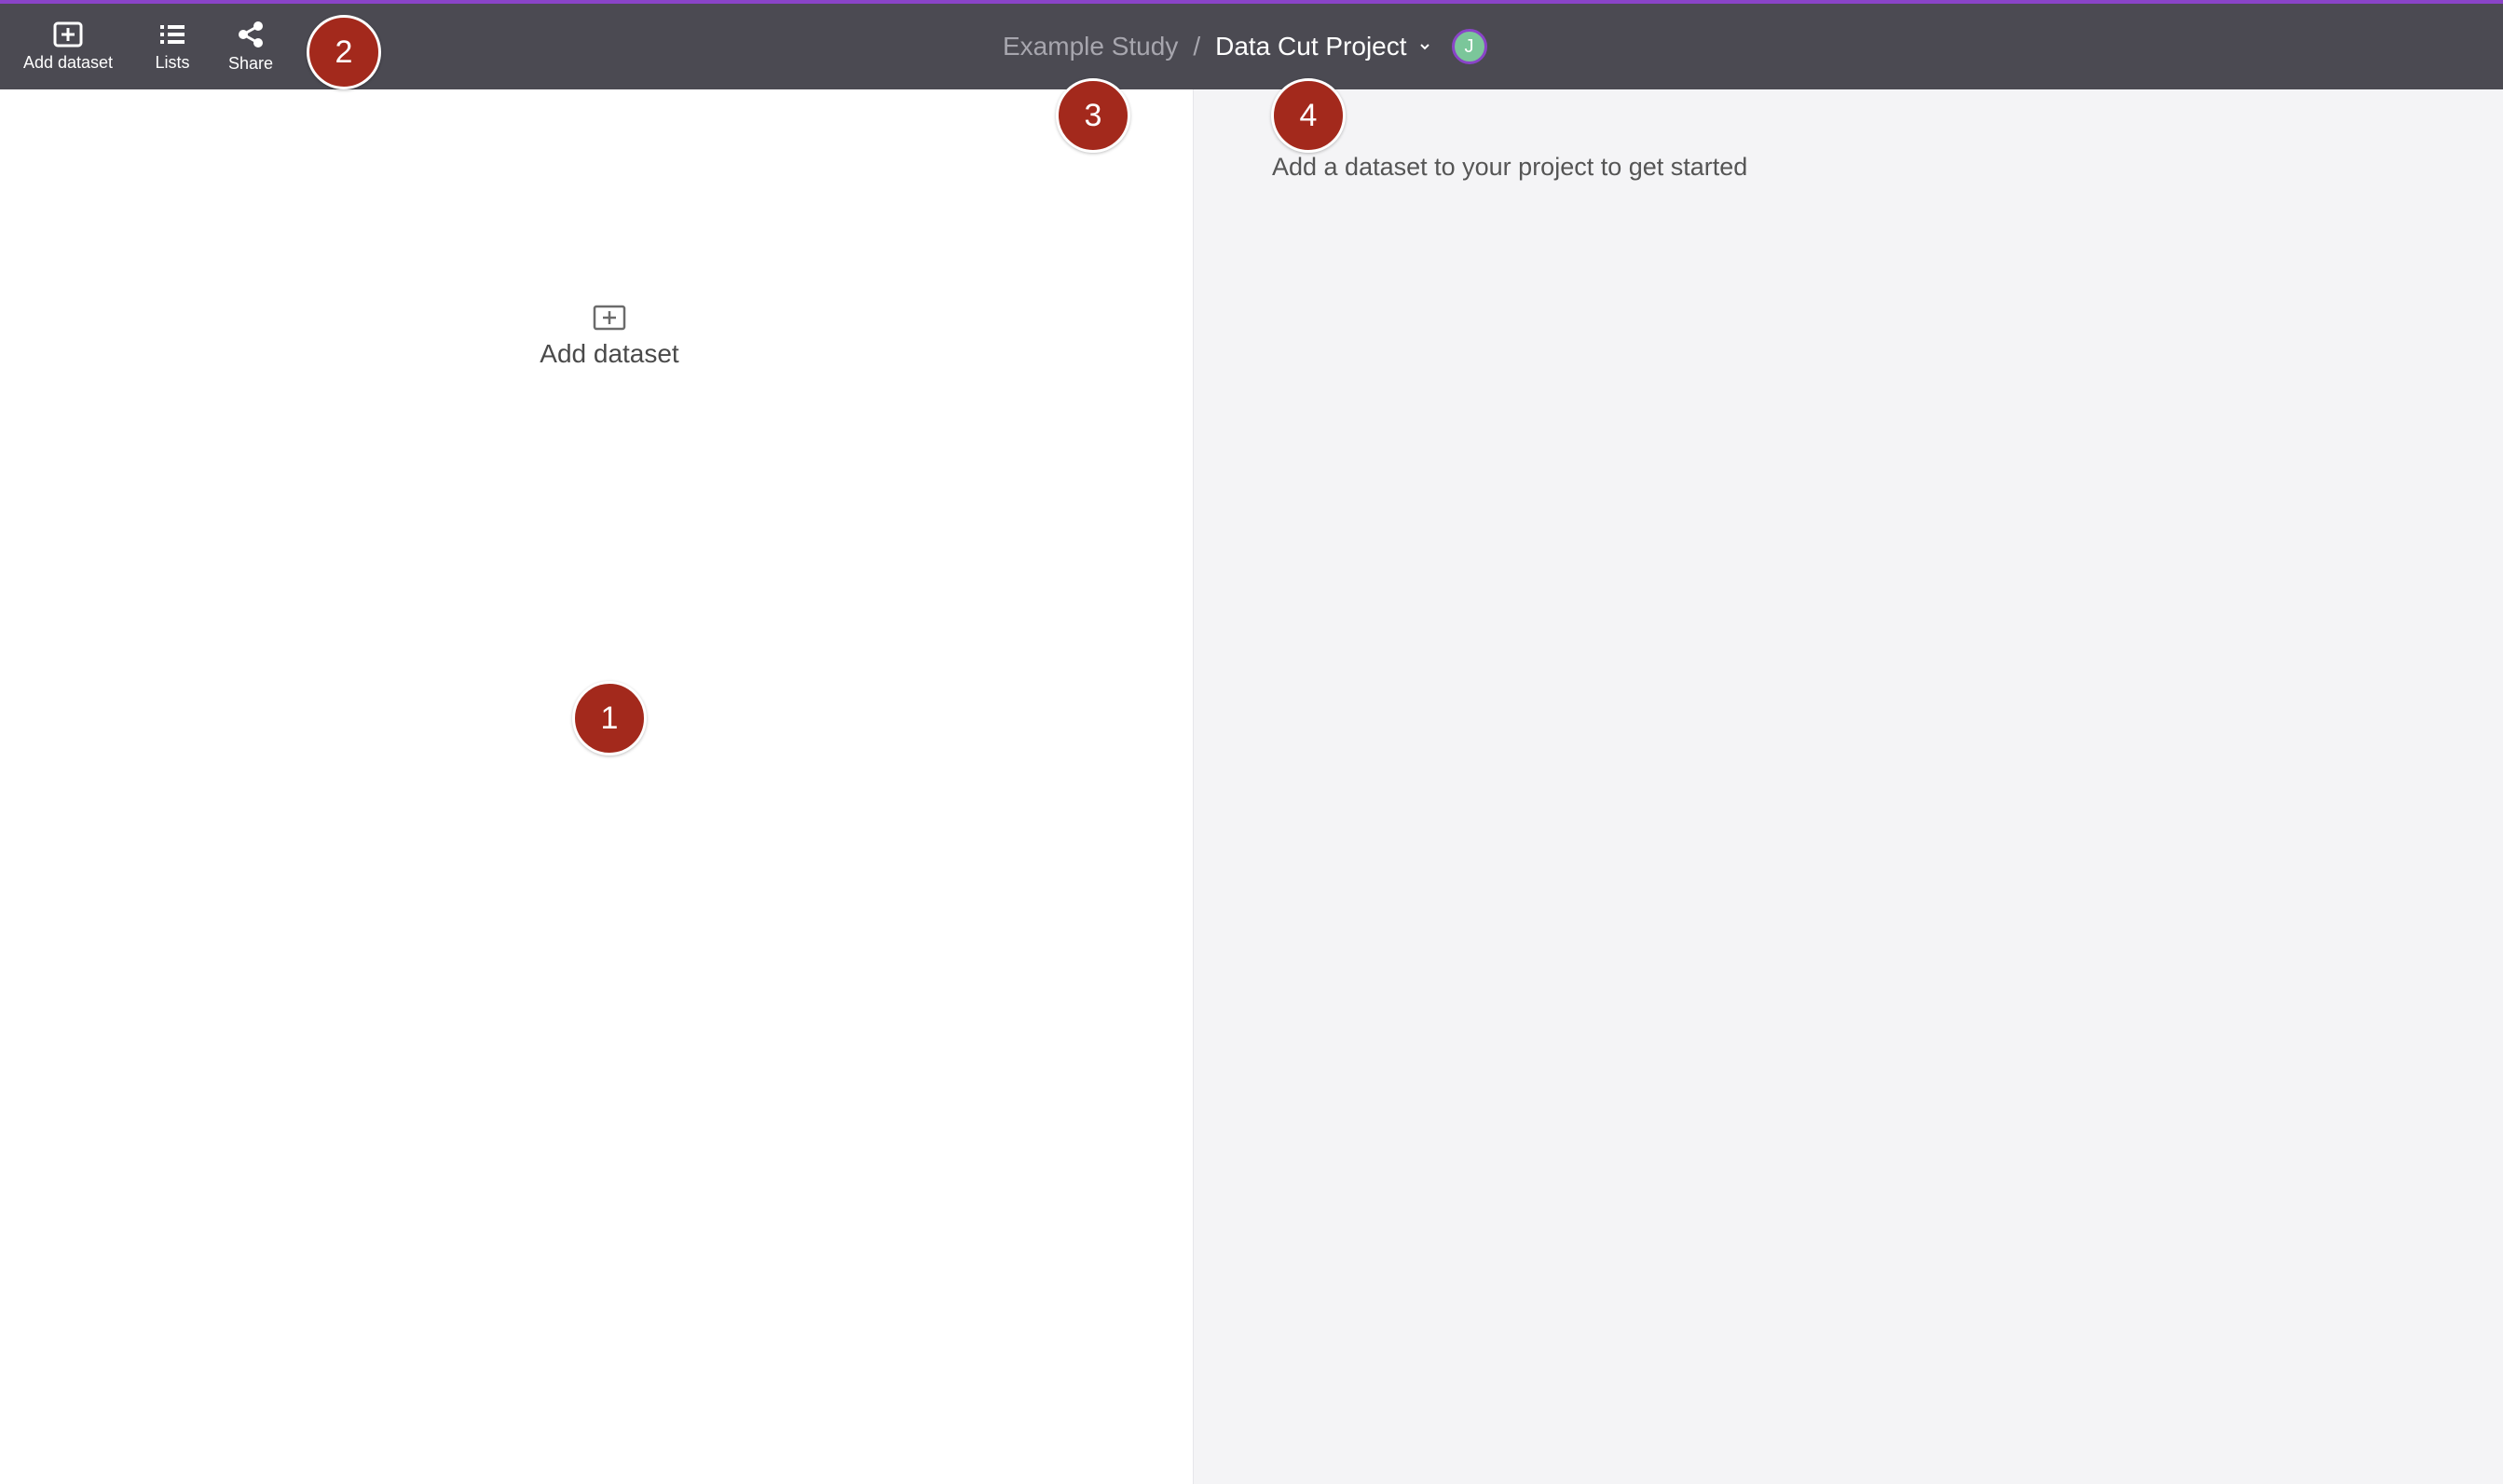  I want to click on add-dataset-label: Add dataset, so click(68, 62).